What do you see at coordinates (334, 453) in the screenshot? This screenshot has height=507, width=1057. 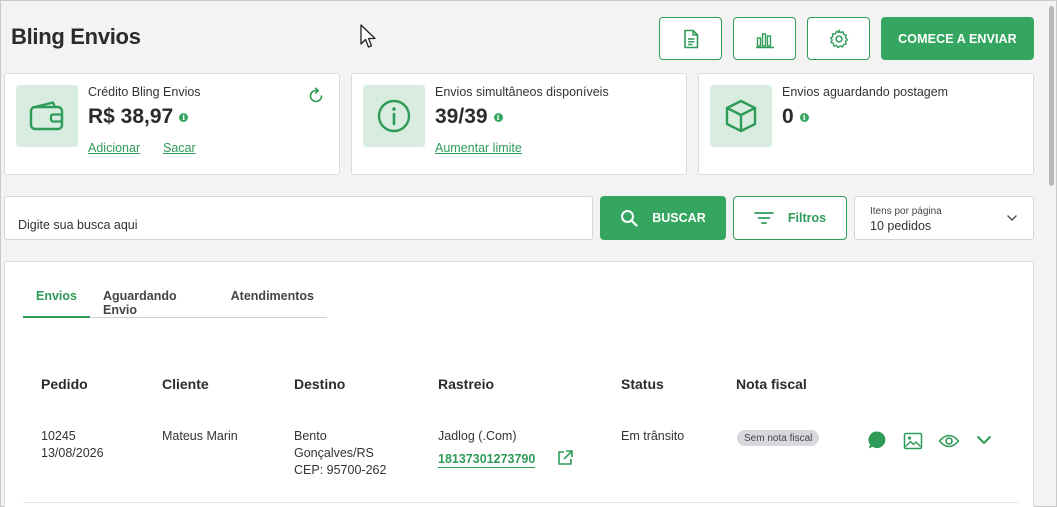 I see `destination-city-state: Gonçalves/RS` at bounding box center [334, 453].